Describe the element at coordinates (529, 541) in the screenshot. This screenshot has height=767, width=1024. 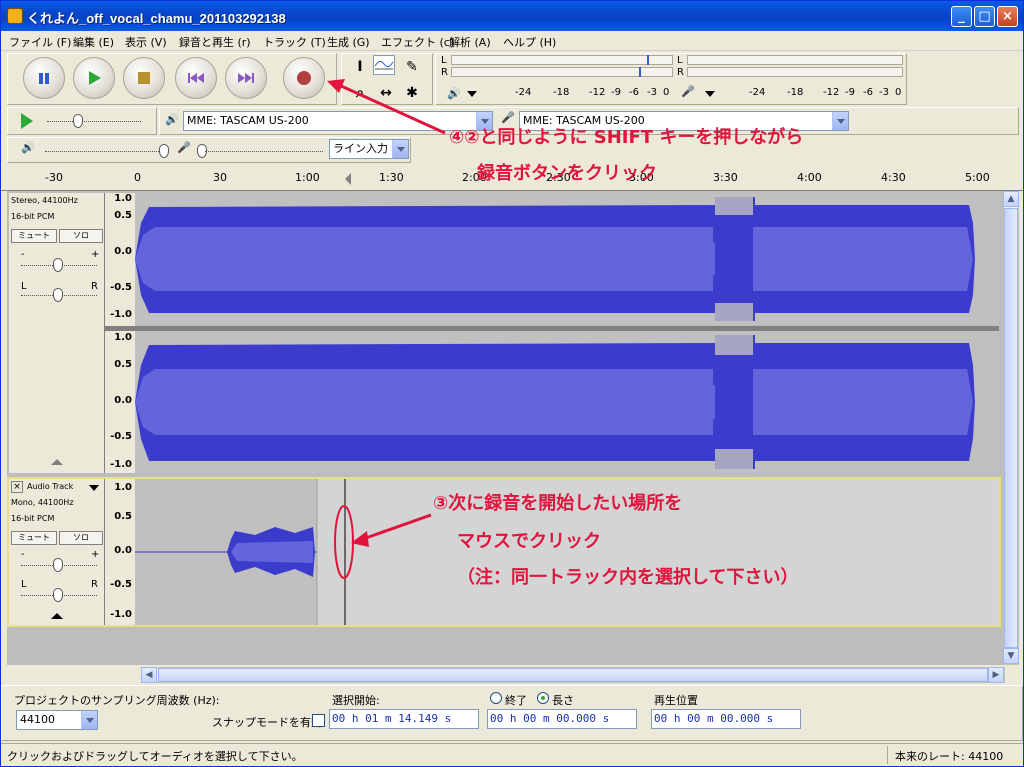
I see `annotation-step3-line2: マウスでクリック` at that location.